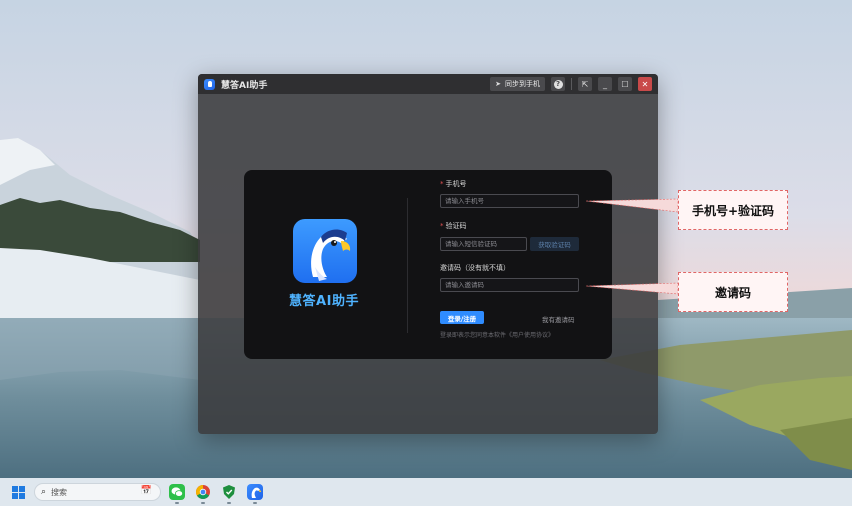 This screenshot has width=852, height=506. I want to click on help-button: ?, so click(558, 84).